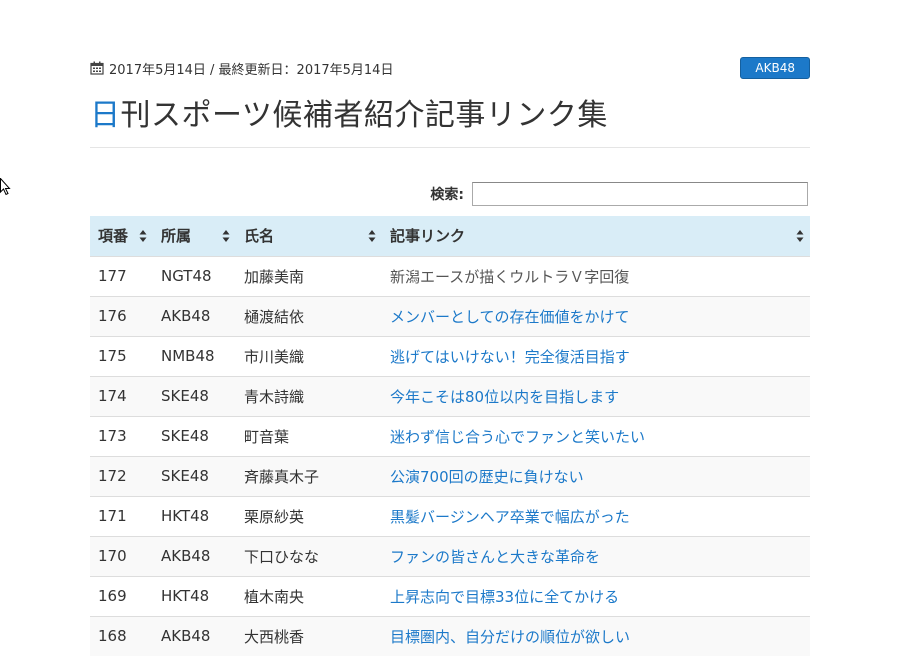  Describe the element at coordinates (510, 357) in the screenshot. I see `article-link: 逃げてはいけない！完全復活目指す` at that location.